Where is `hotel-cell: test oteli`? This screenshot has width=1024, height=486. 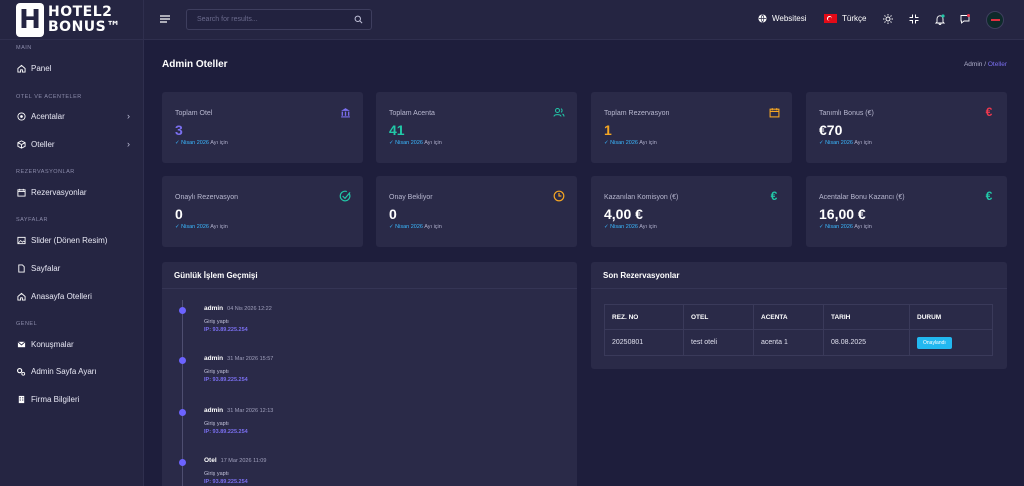
hotel-cell: test oteli is located at coordinates (718, 342).